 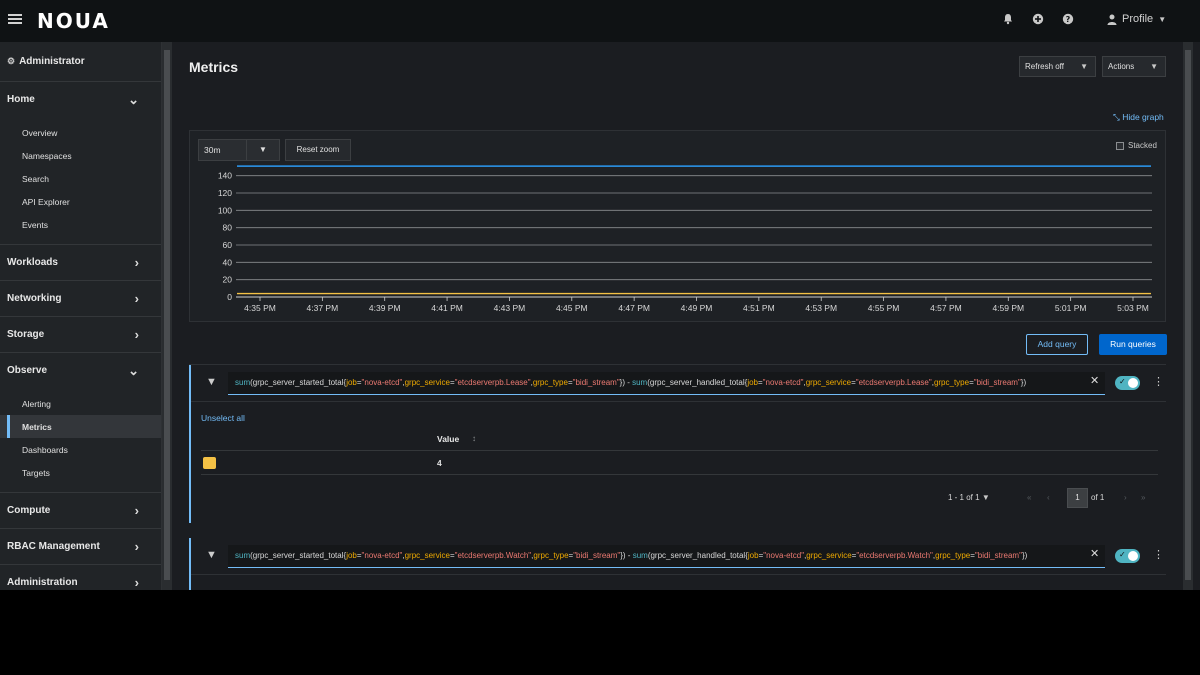 What do you see at coordinates (80, 262) in the screenshot?
I see `sidebar-section-toggle: Workloads ›` at bounding box center [80, 262].